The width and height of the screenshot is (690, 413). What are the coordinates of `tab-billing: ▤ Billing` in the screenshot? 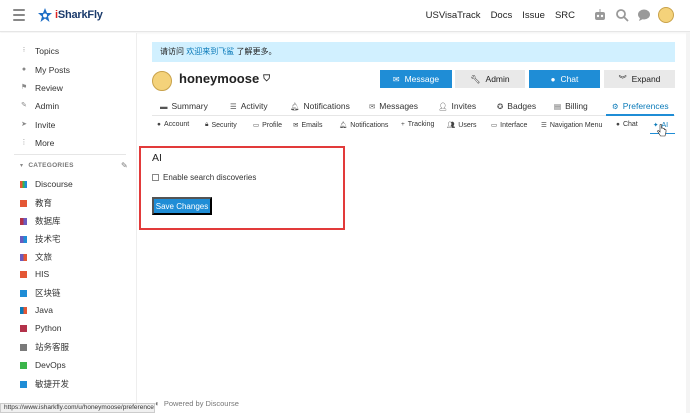 It's located at (571, 106).